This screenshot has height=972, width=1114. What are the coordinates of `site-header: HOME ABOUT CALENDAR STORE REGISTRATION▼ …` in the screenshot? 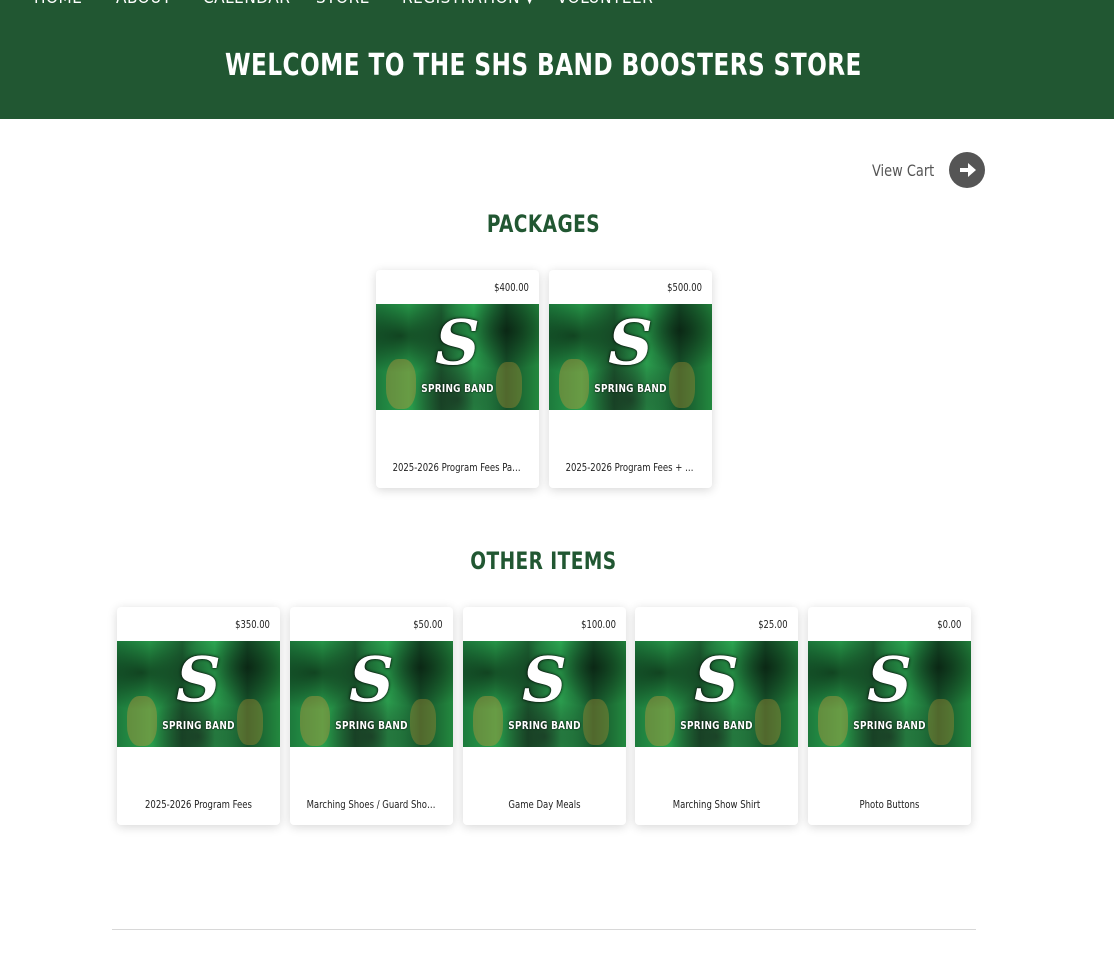 It's located at (557, 59).